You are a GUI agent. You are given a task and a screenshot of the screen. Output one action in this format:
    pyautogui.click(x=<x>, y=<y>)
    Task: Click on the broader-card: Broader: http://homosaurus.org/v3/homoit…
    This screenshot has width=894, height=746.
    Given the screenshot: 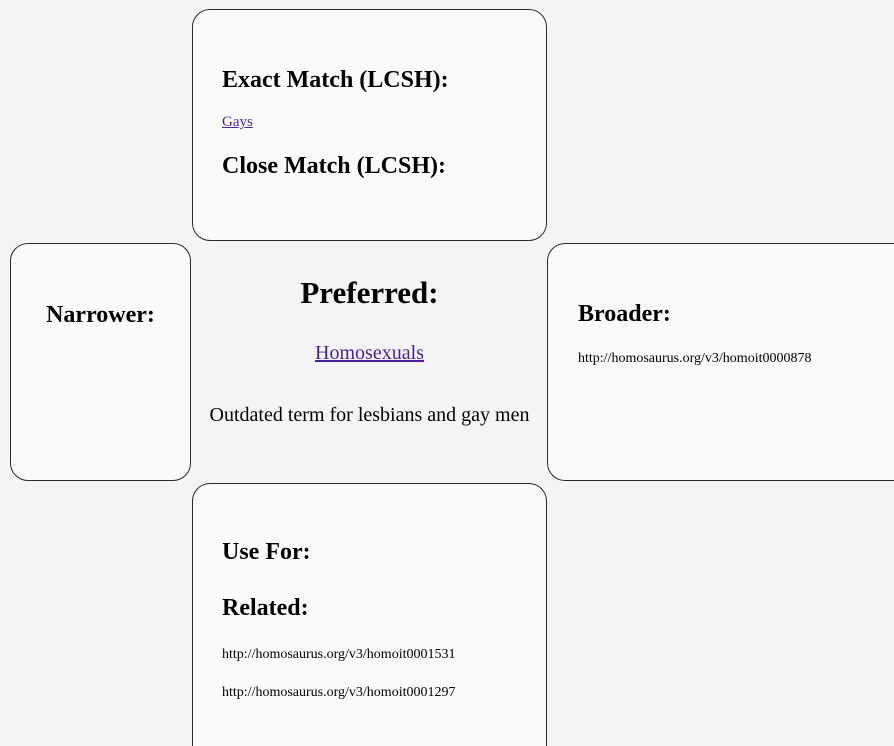 What is the action you would take?
    pyautogui.click(x=720, y=362)
    